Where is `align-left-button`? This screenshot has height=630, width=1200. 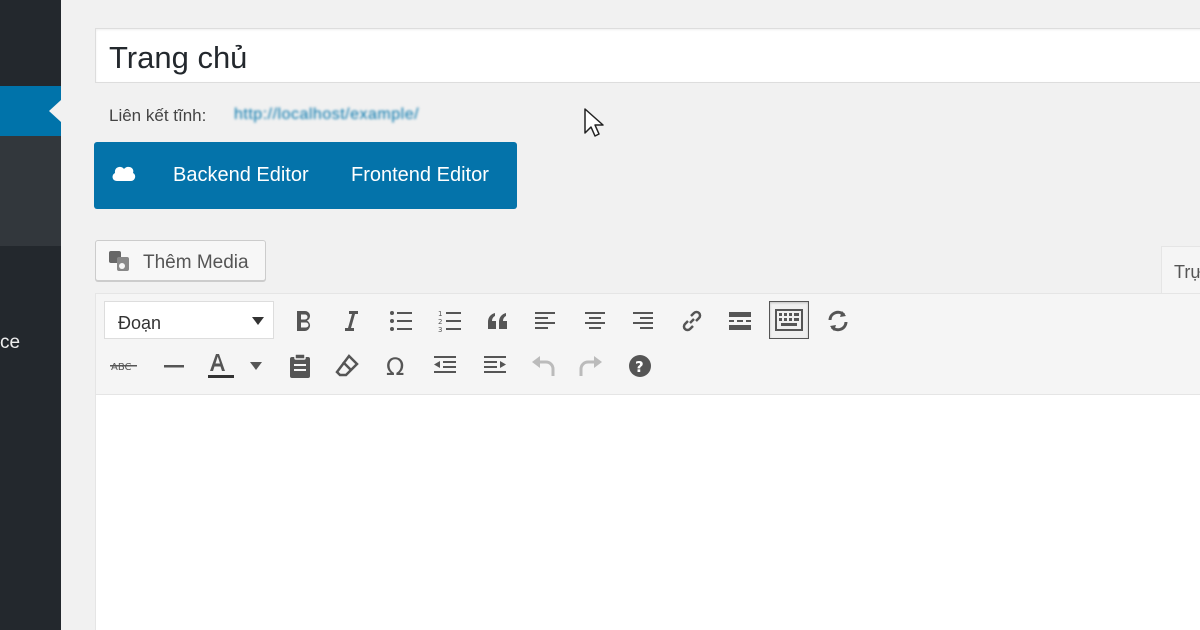 align-left-button is located at coordinates (545, 321).